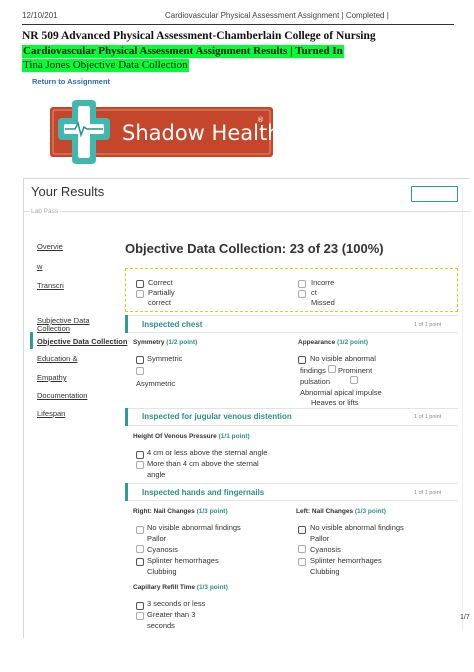 Image resolution: width=474 pixels, height=672 pixels. What do you see at coordinates (140, 360) in the screenshot?
I see `symmetric-checkbox` at bounding box center [140, 360].